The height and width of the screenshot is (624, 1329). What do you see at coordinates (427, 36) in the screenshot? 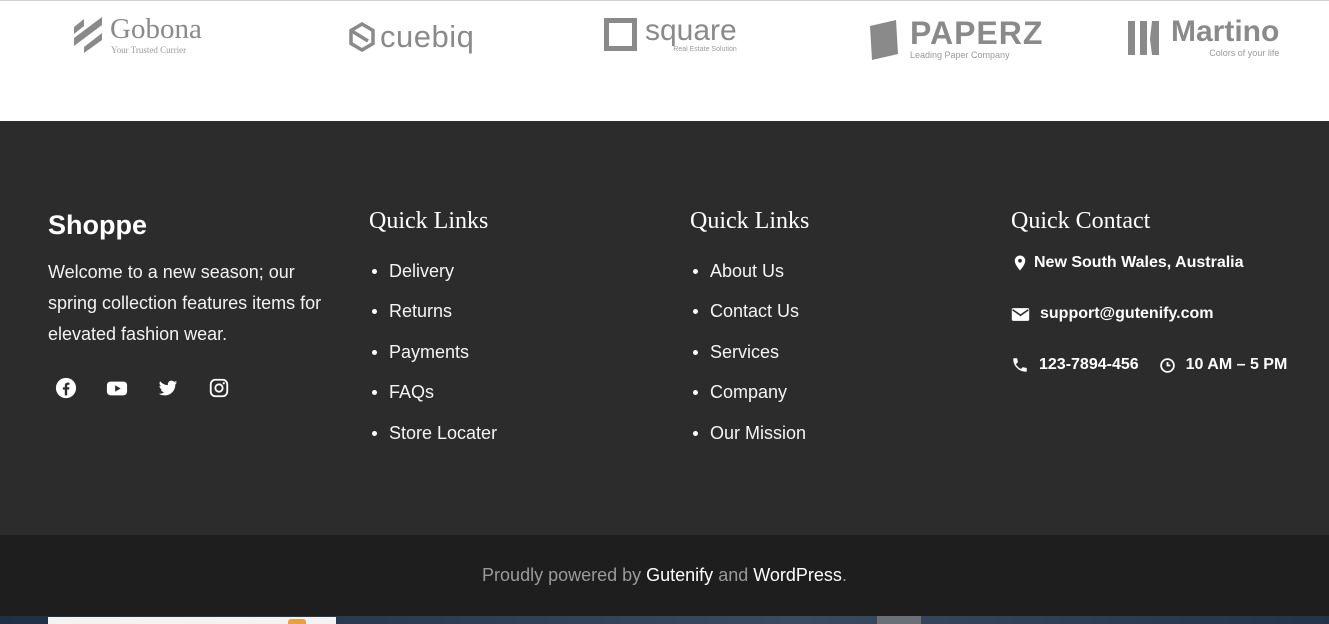
I see `logo-name: cuebiq` at bounding box center [427, 36].